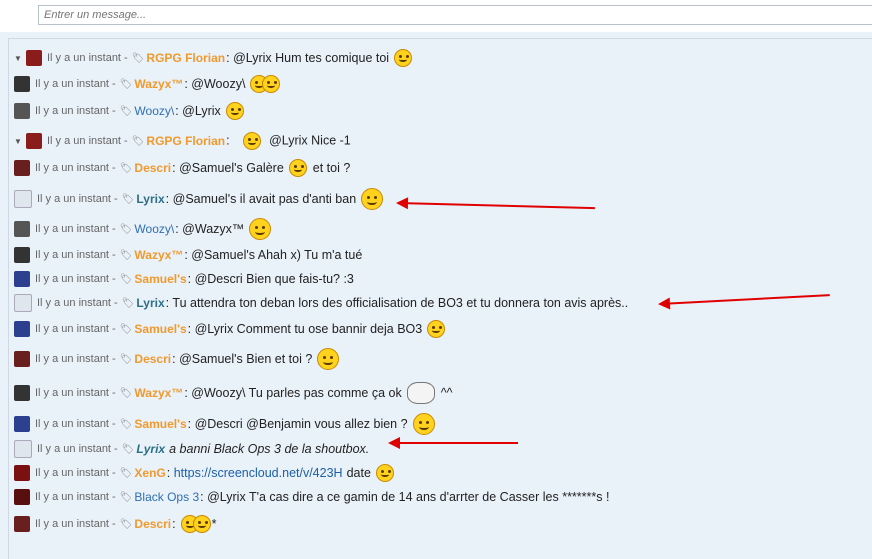 The height and width of the screenshot is (559, 872). What do you see at coordinates (129, 111) in the screenshot?
I see `list-item: Il y a un instant - 🏷 Woozy\ : @Lyrix` at bounding box center [129, 111].